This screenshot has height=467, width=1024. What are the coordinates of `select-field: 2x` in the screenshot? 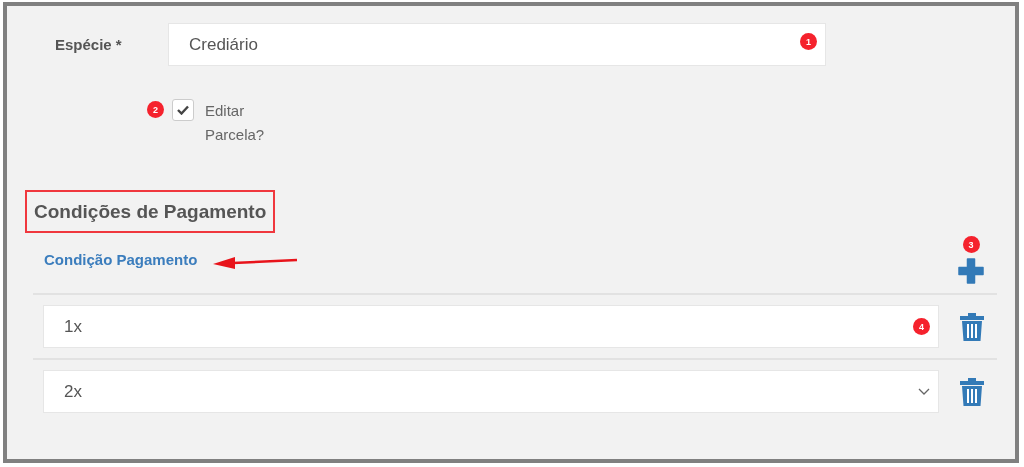 It's located at (491, 391).